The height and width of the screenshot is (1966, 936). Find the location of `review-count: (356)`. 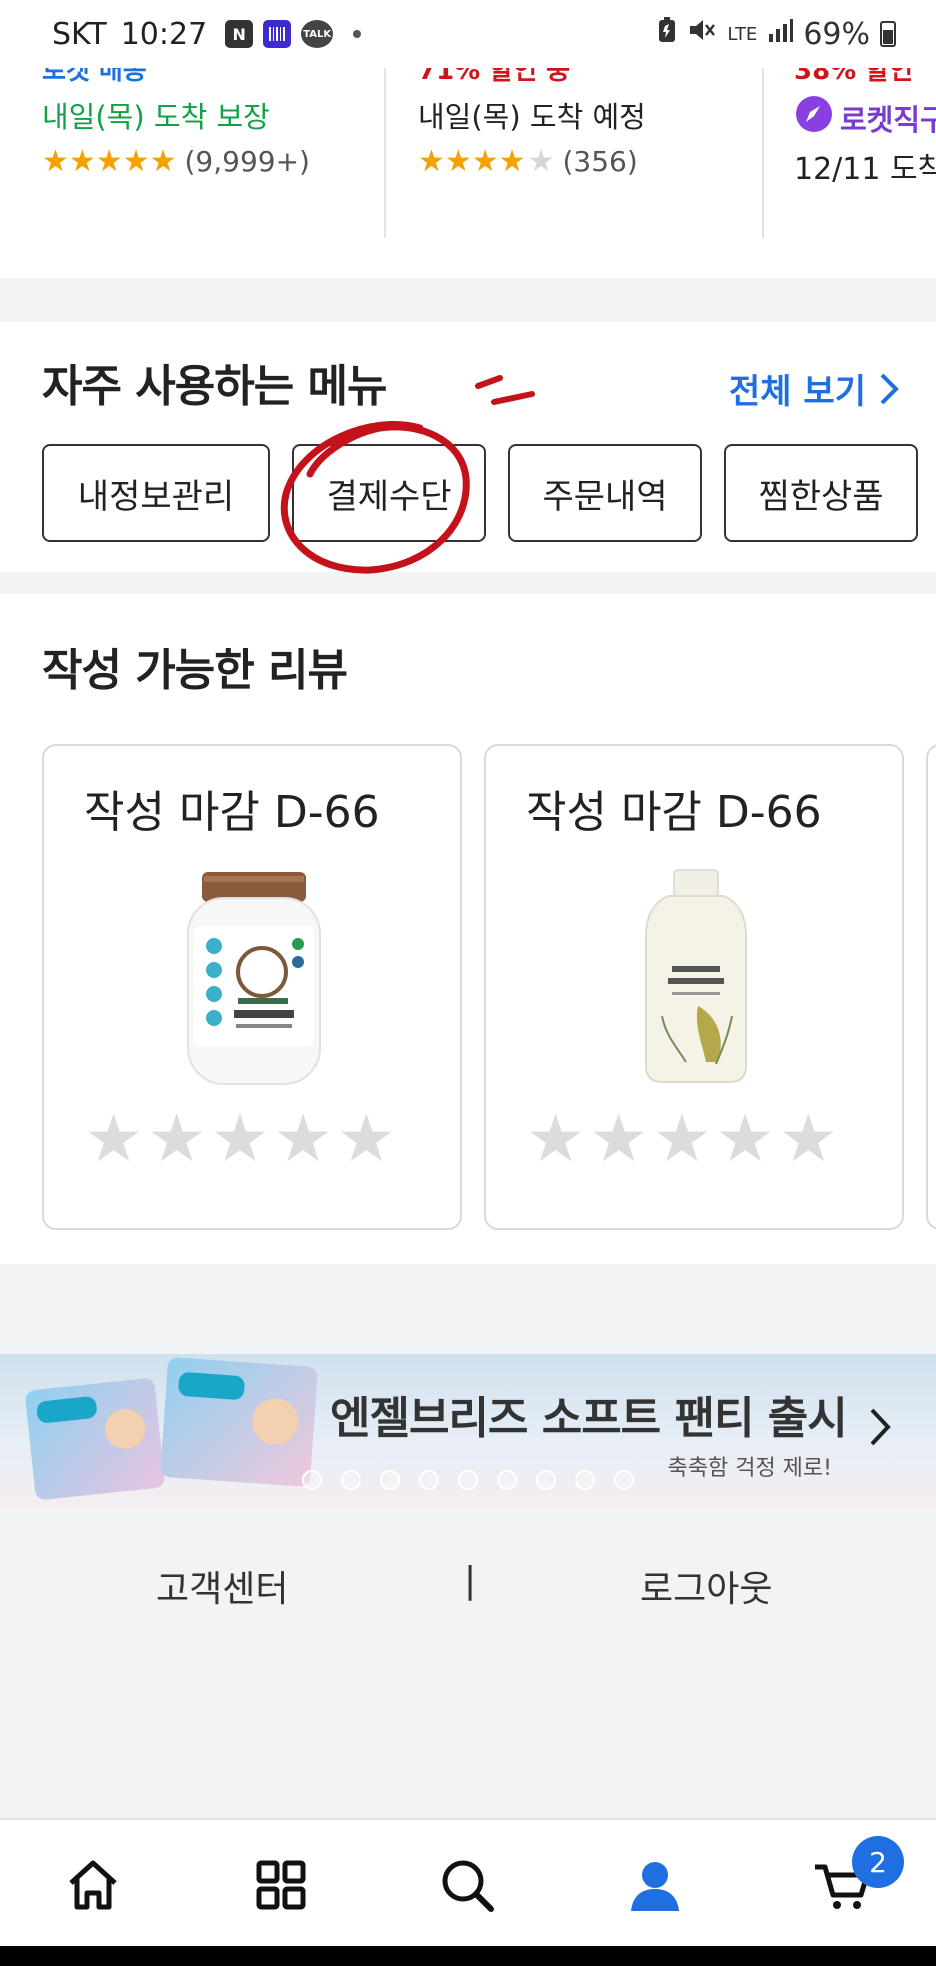

review-count: (356) is located at coordinates (600, 161).